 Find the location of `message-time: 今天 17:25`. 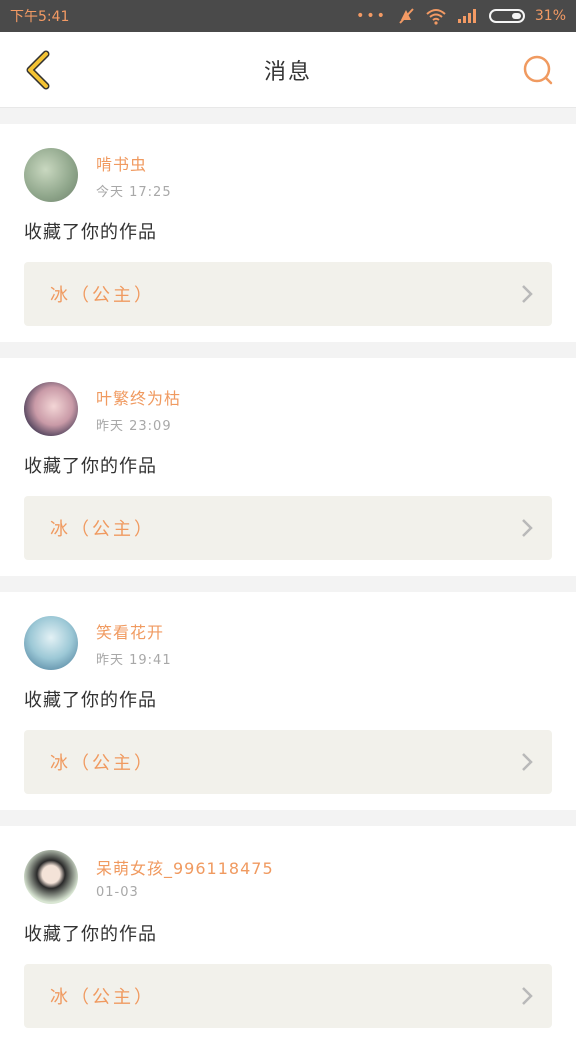

message-time: 今天 17:25 is located at coordinates (134, 192).